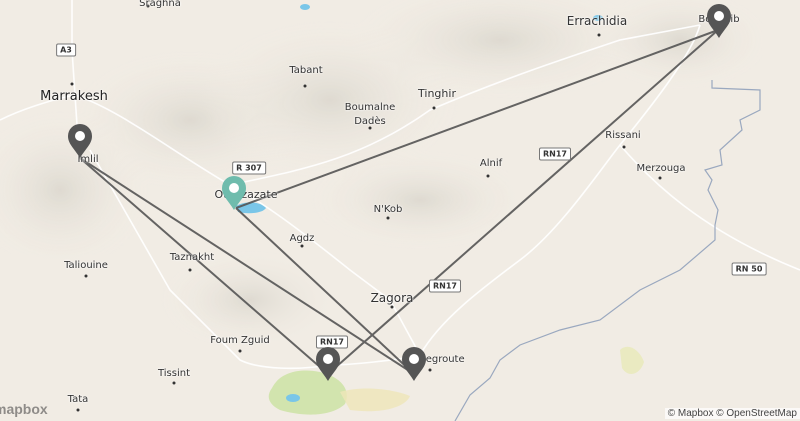 The image size is (800, 421). What do you see at coordinates (491, 163) in the screenshot?
I see `town-label-alnif: Alnif` at bounding box center [491, 163].